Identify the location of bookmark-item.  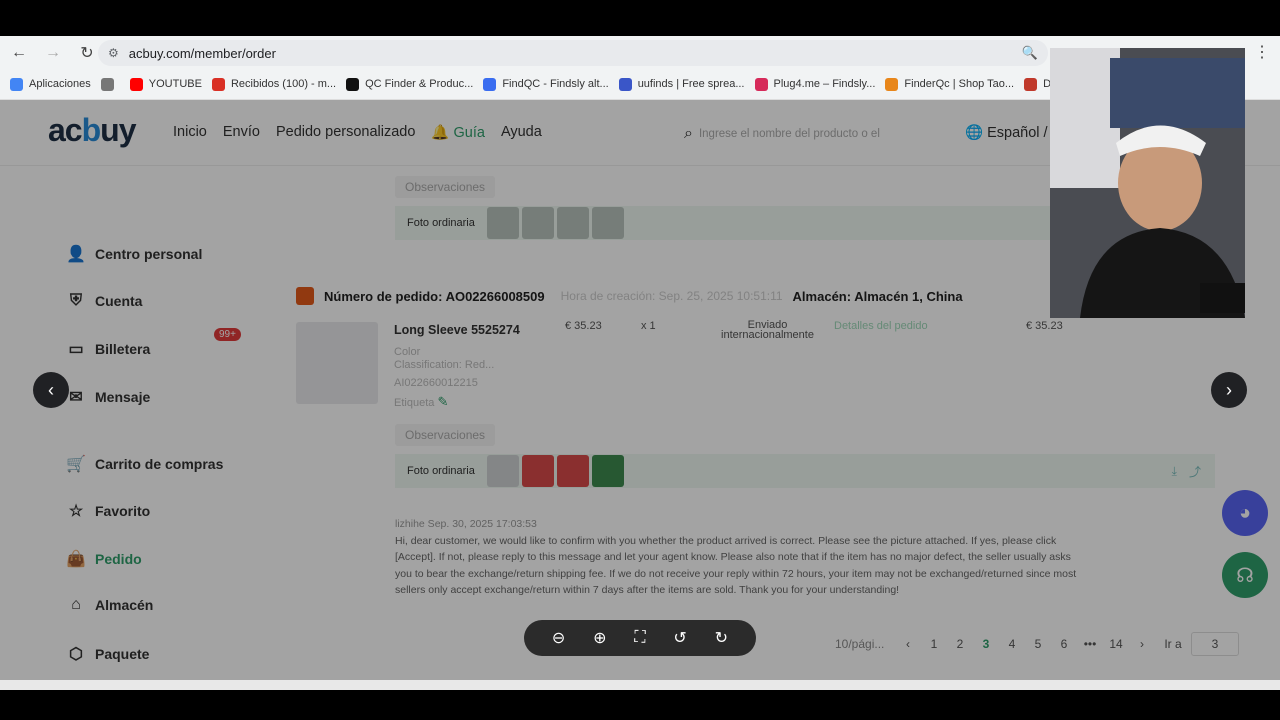
(110, 84).